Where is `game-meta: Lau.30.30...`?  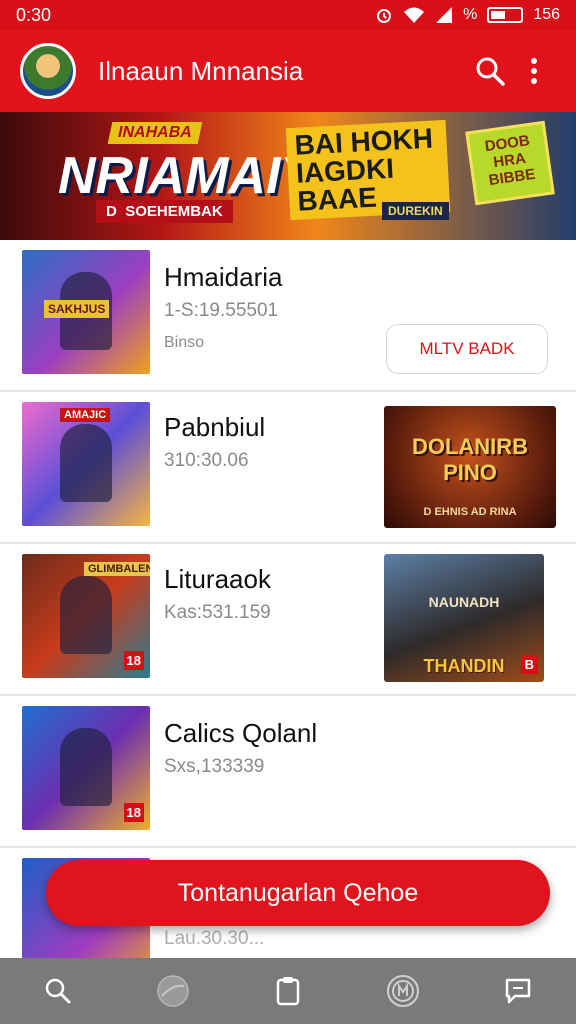 game-meta: Lau.30.30... is located at coordinates (214, 938).